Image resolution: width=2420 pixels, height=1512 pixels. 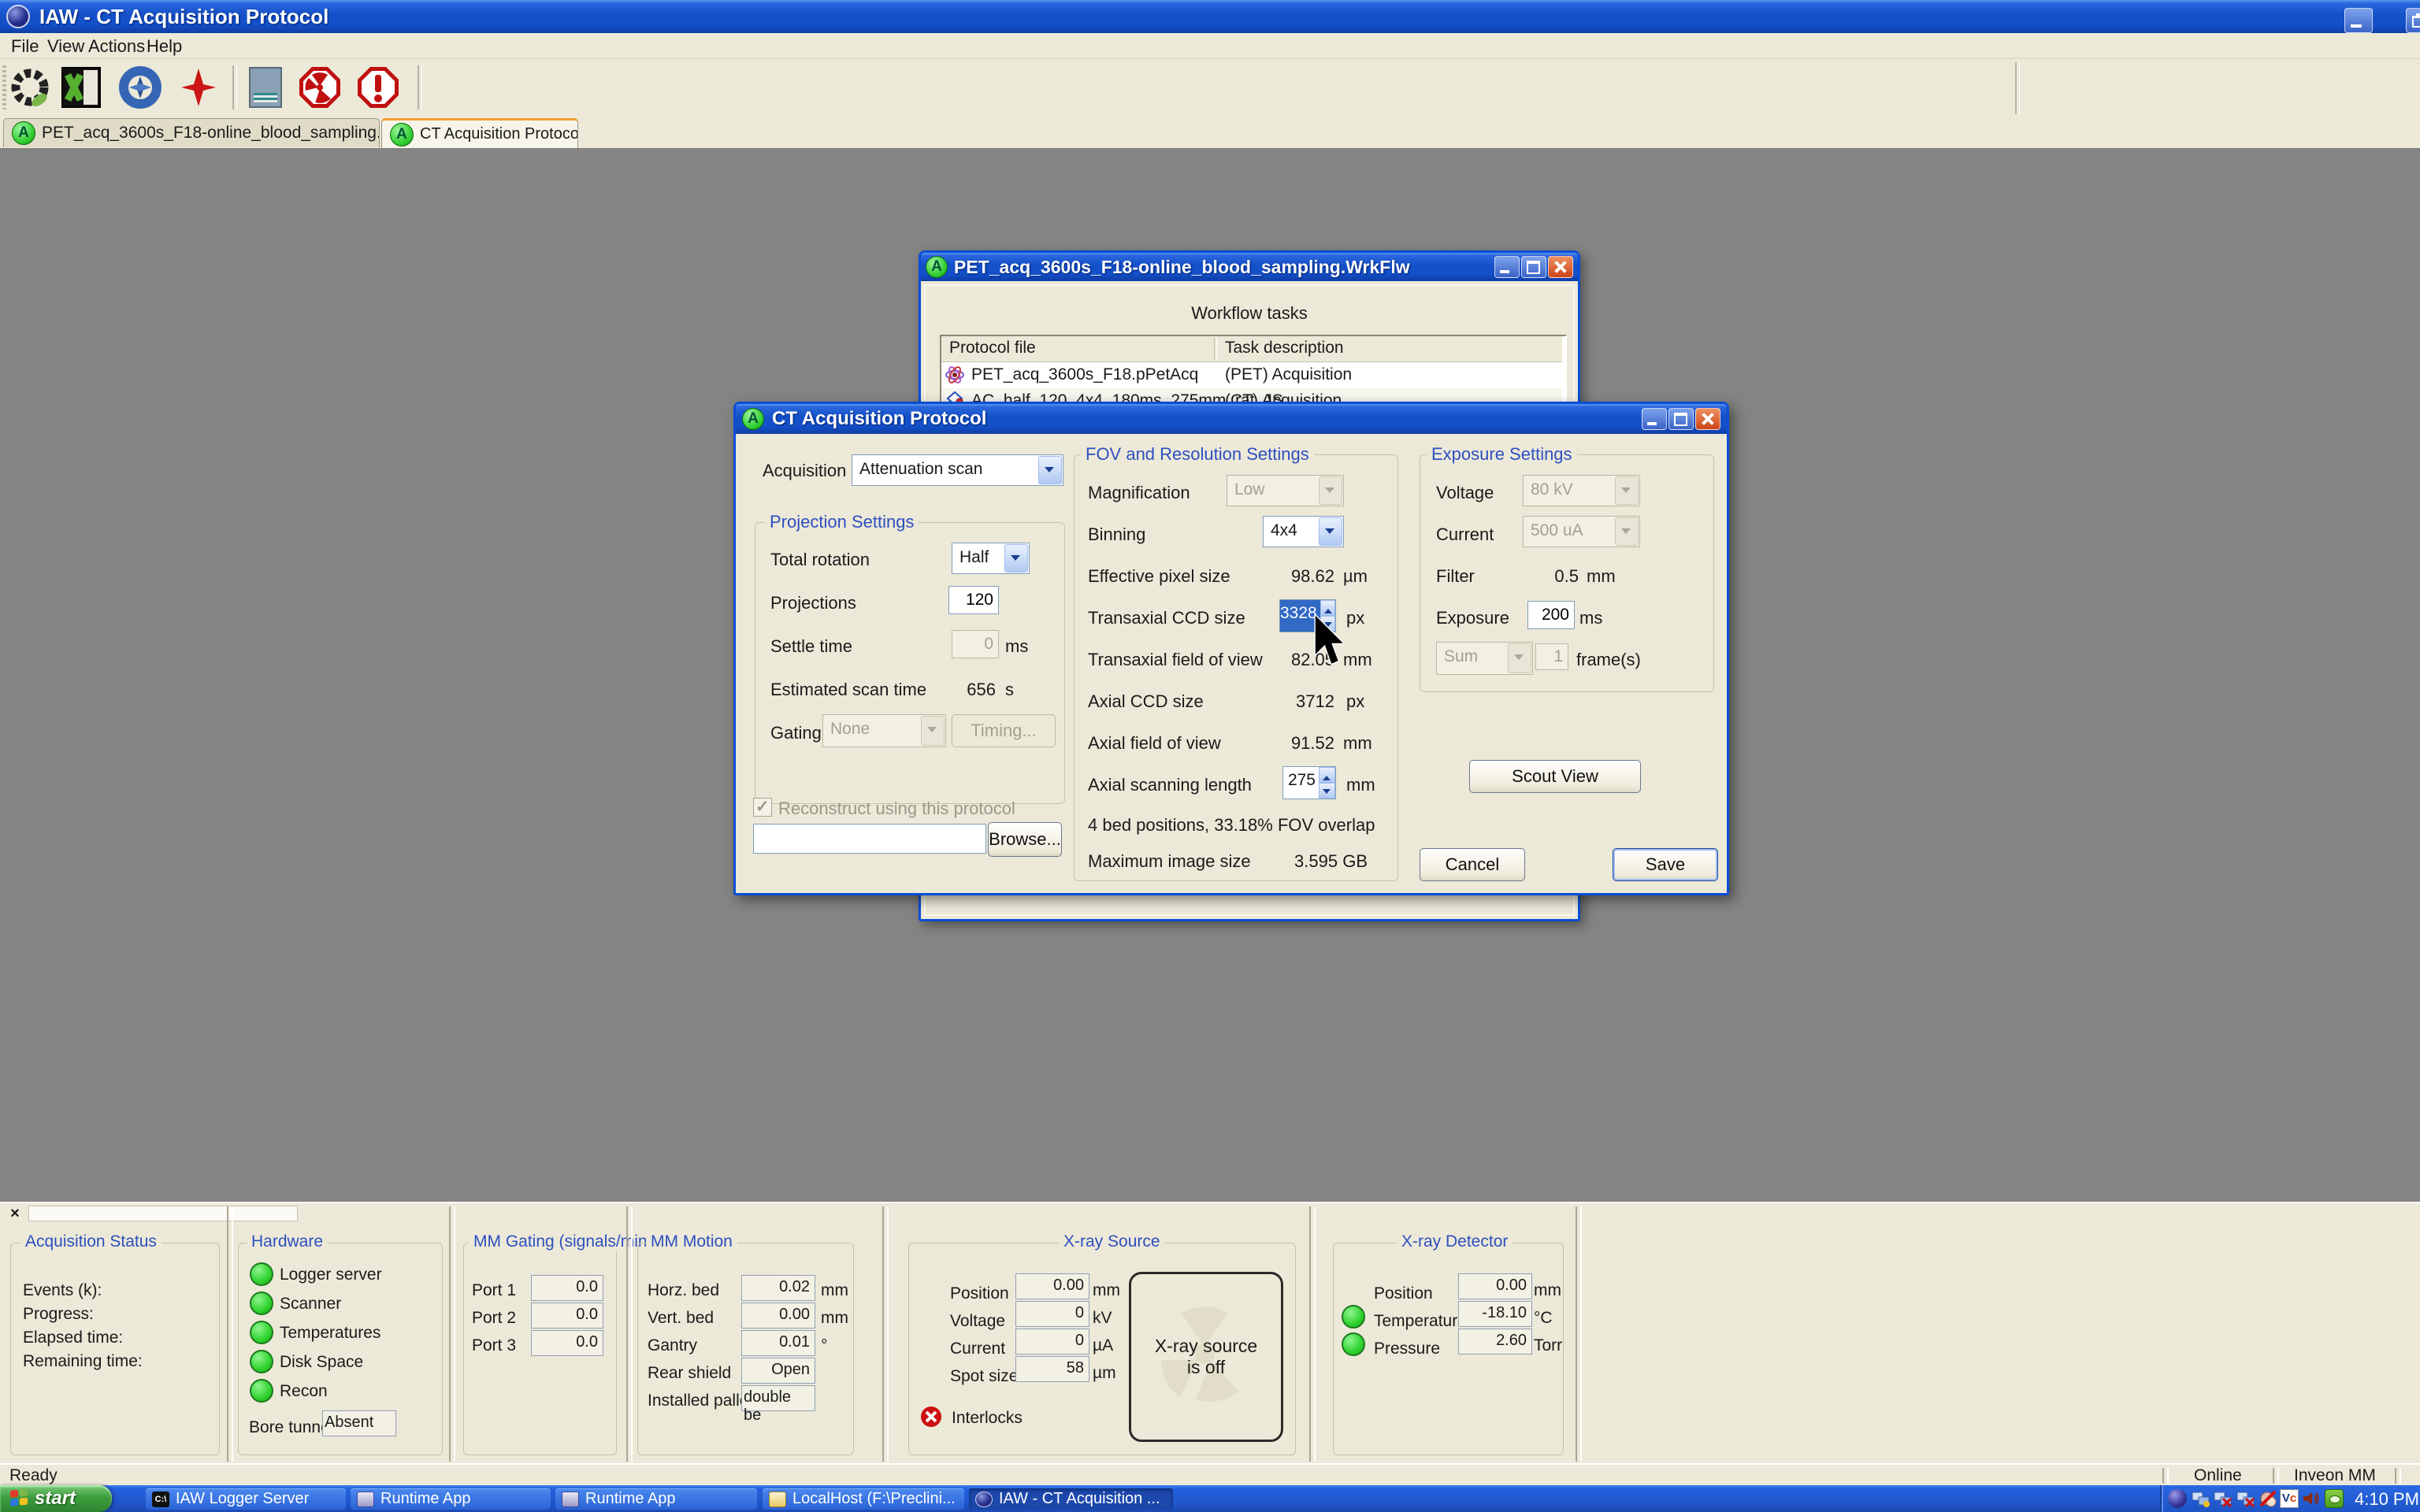 I want to click on frames-unit: frame(s), so click(x=1608, y=659).